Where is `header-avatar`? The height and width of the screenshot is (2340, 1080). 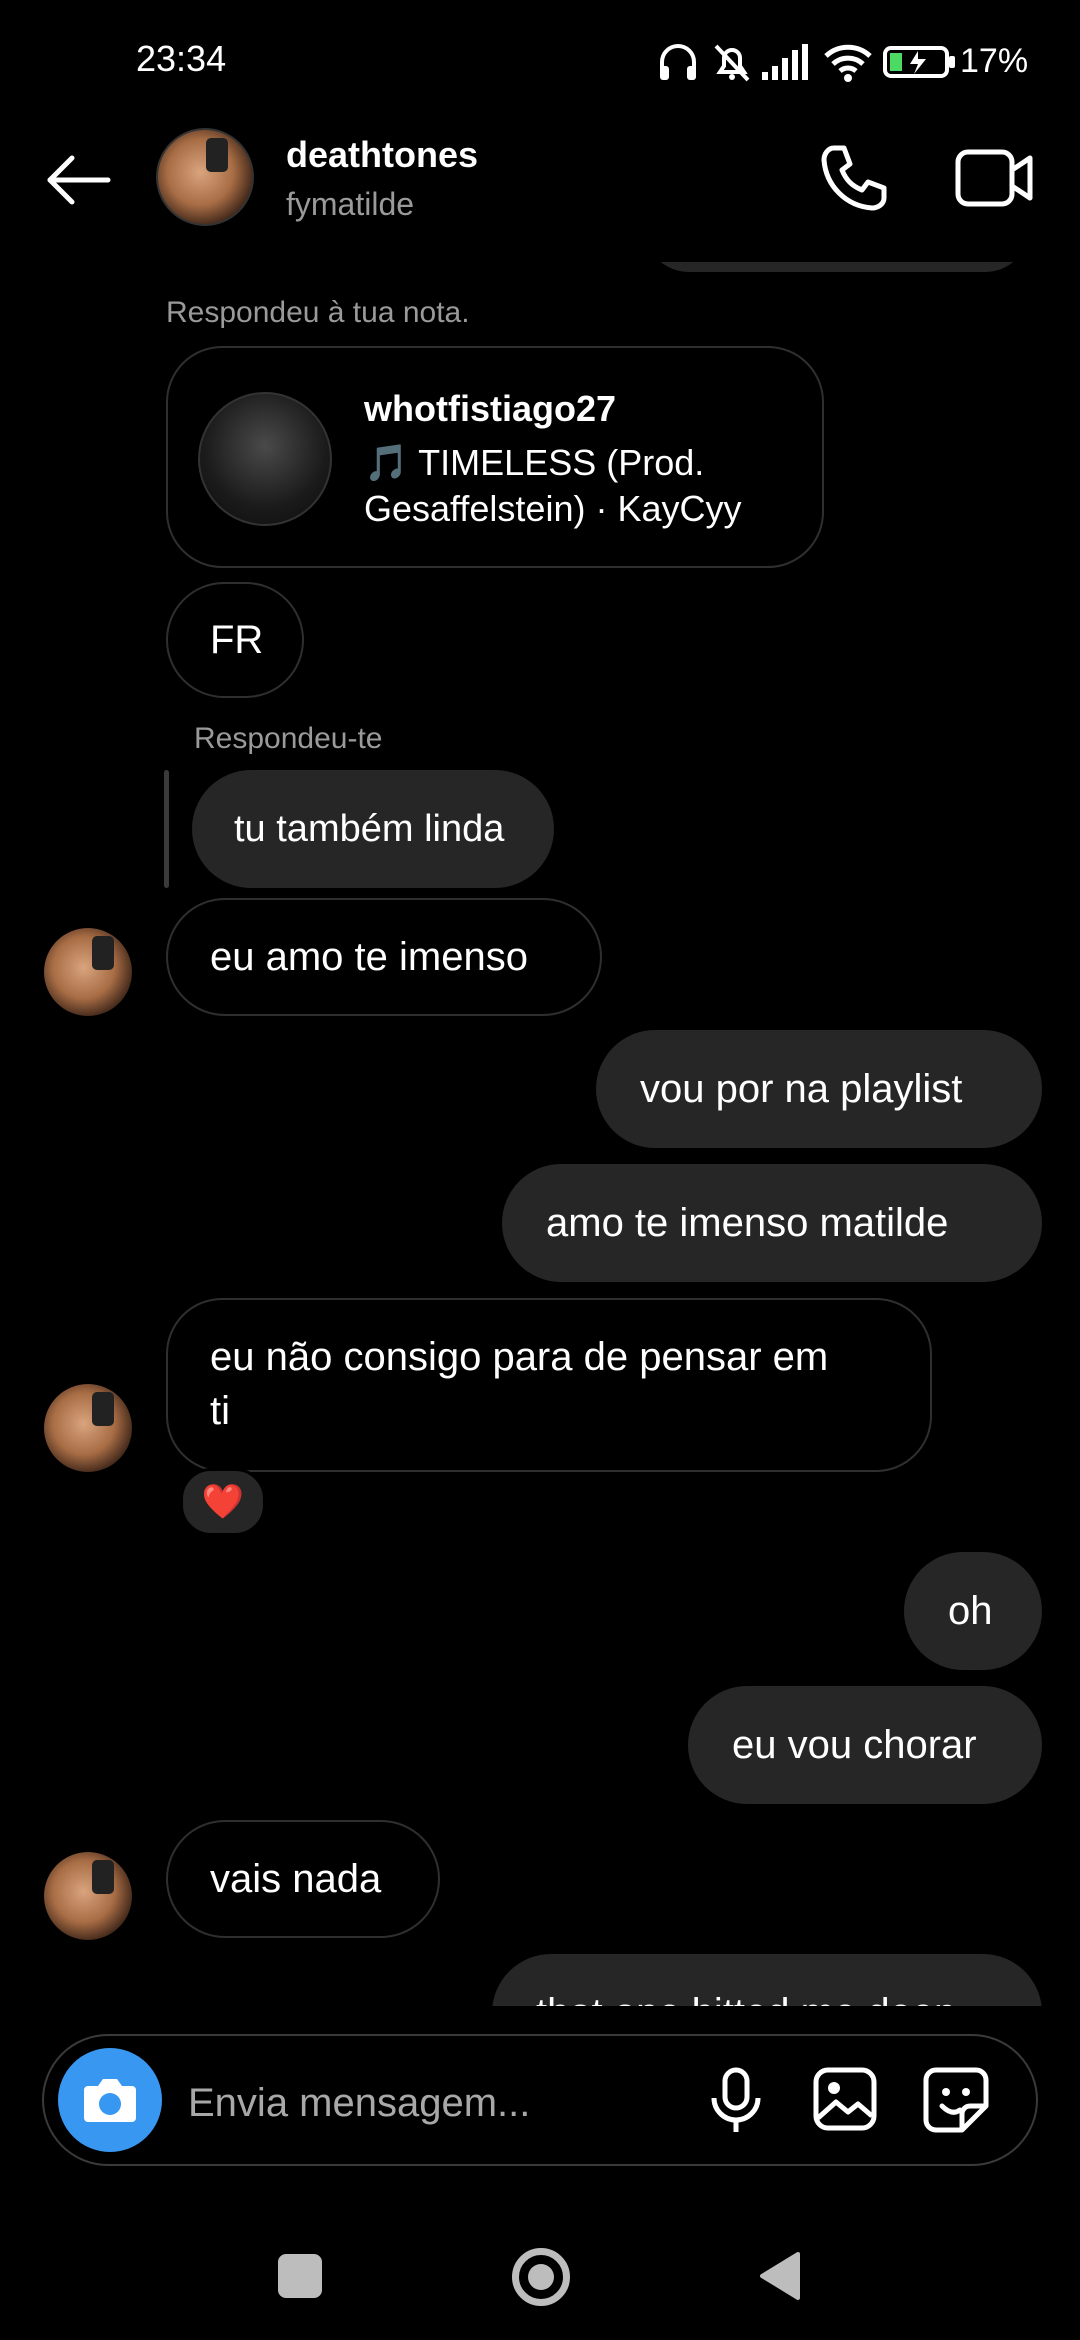
header-avatar is located at coordinates (205, 177).